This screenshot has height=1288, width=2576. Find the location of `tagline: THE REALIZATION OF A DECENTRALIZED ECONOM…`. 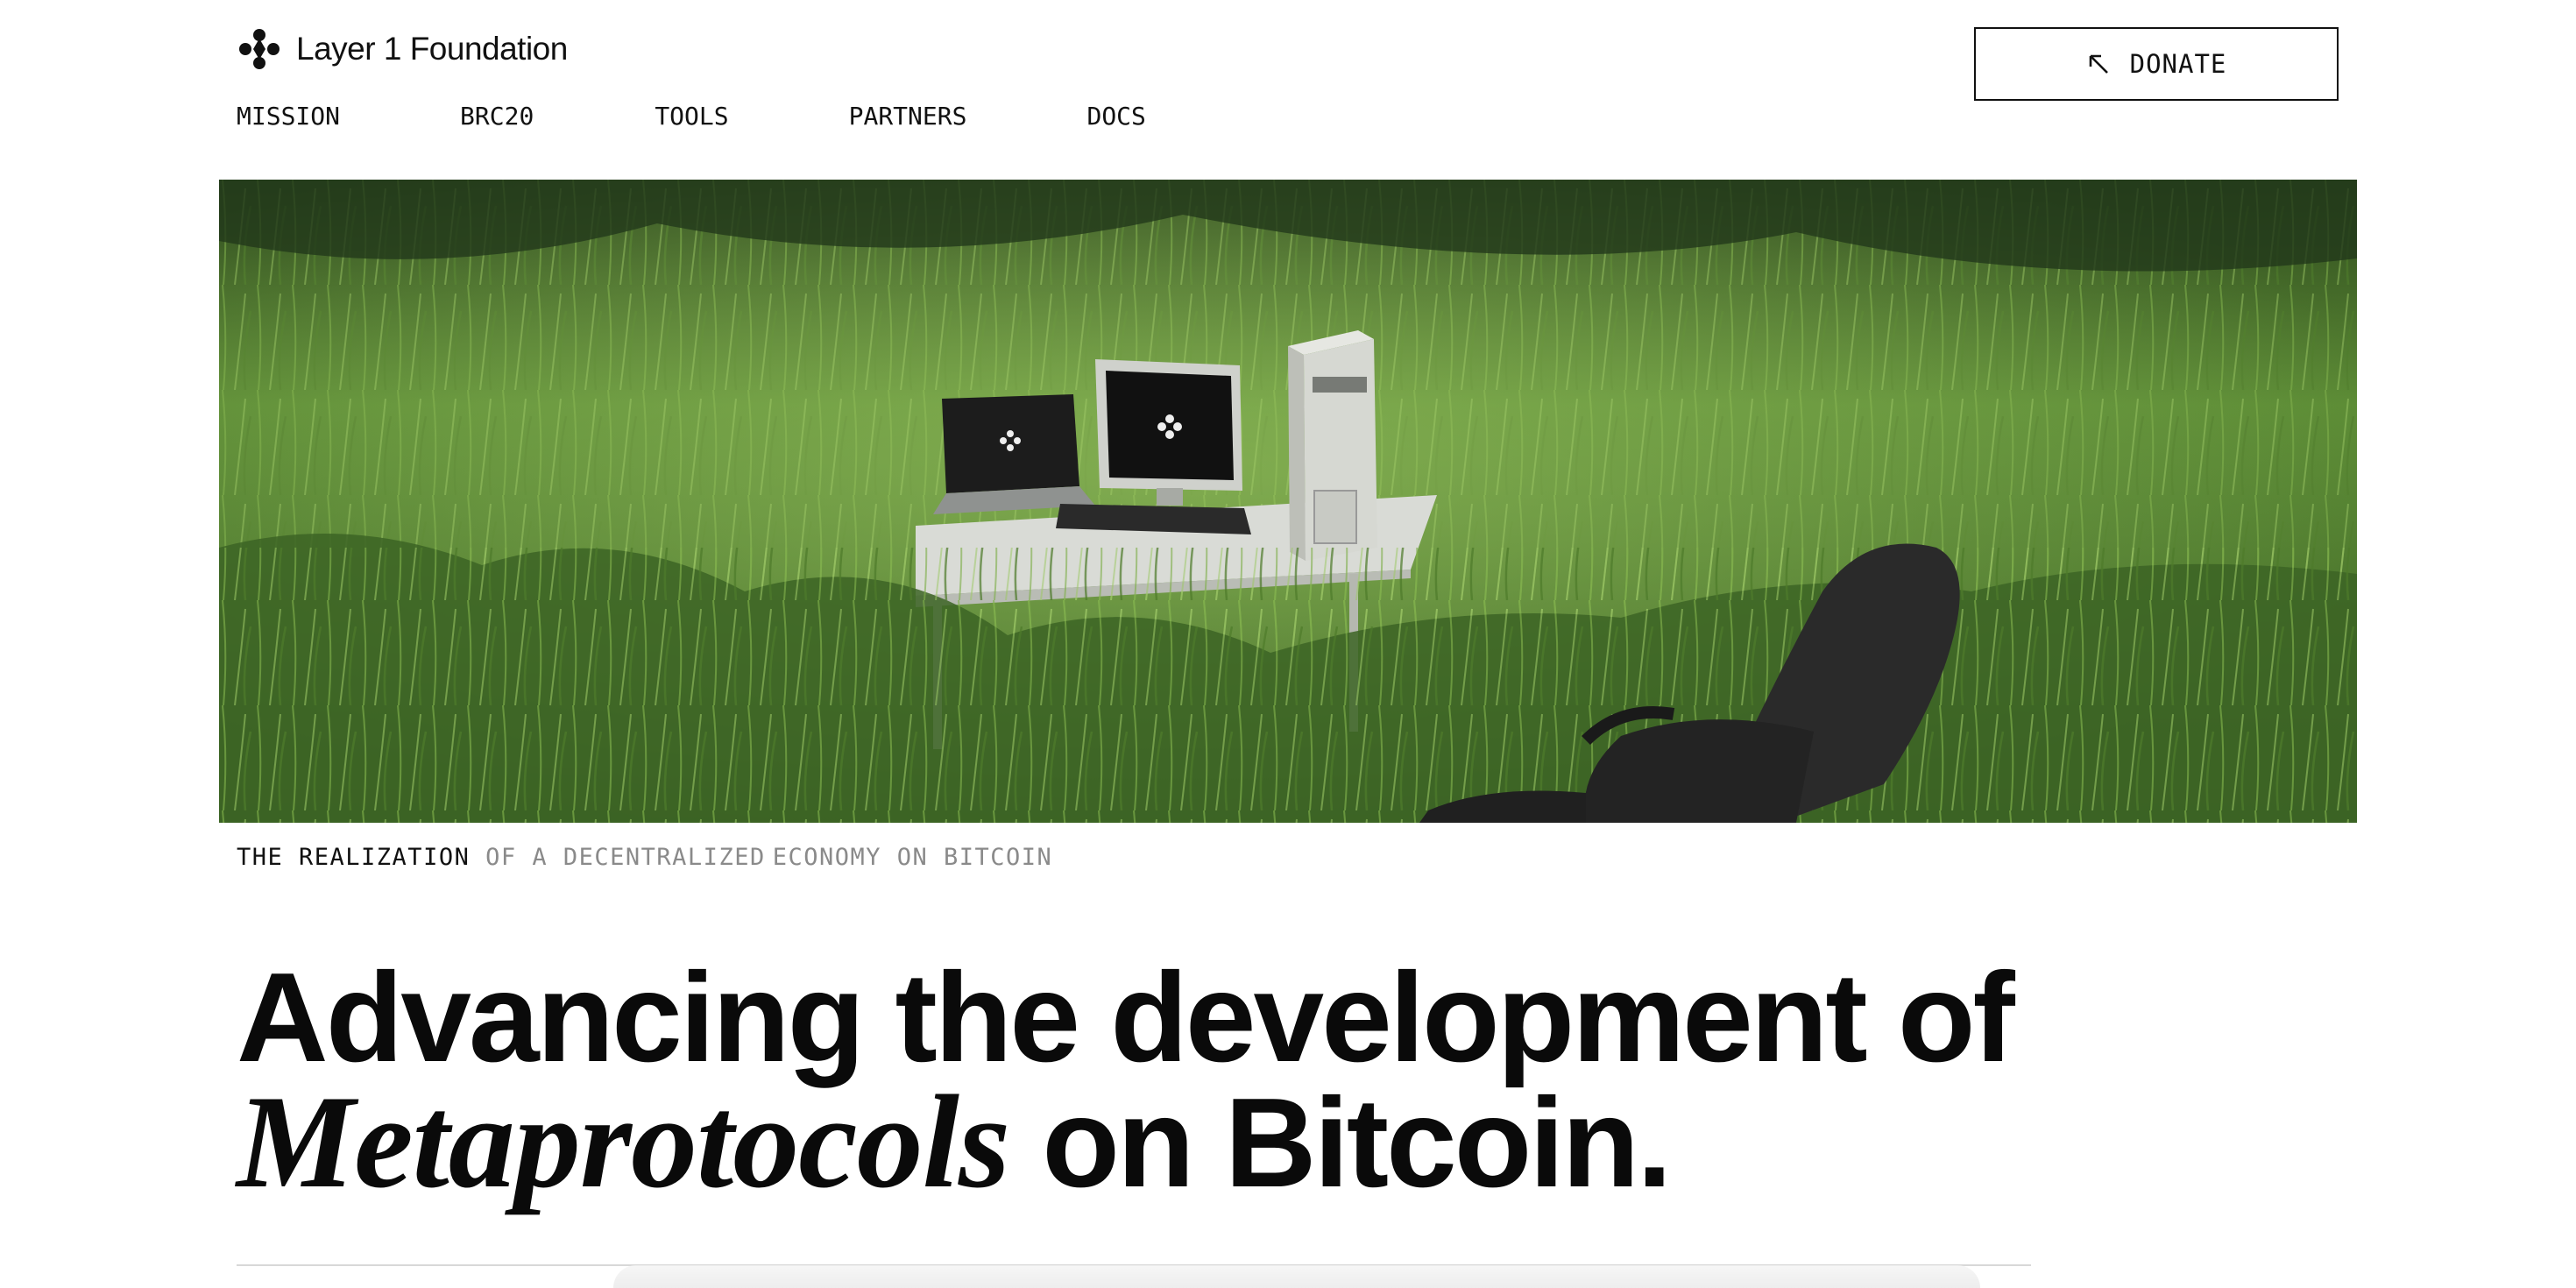

tagline: THE REALIZATION OF A DECENTRALIZED ECONOM… is located at coordinates (644, 857).